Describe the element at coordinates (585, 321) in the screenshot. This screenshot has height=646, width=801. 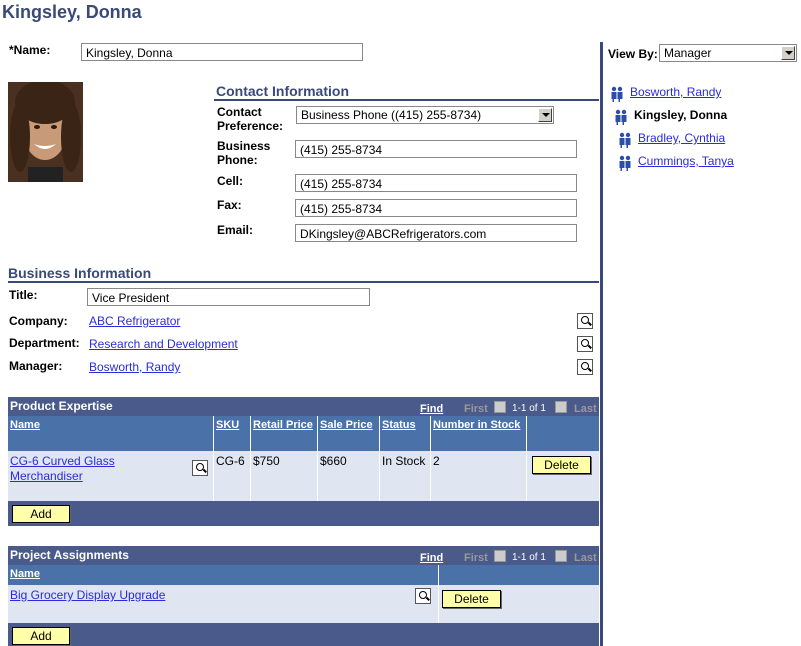
I see `company-magnifier-icon` at that location.